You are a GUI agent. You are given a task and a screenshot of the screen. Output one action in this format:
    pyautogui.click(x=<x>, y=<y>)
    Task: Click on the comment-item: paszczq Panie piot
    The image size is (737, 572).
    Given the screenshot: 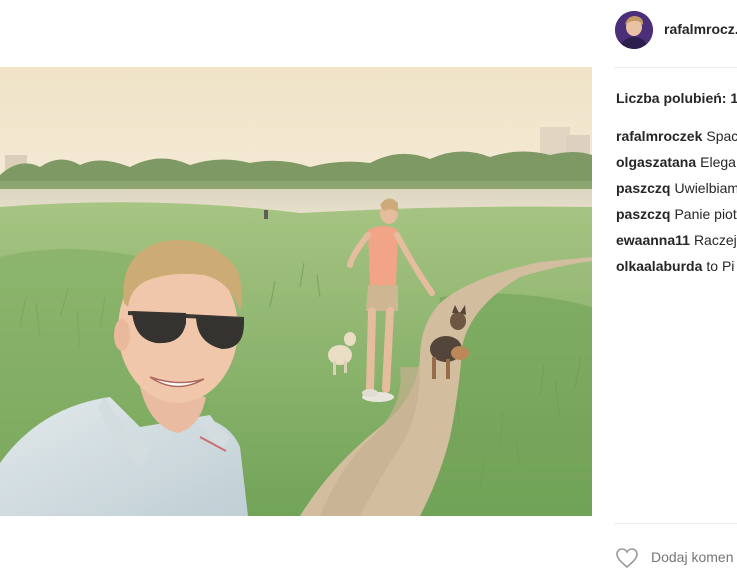 What is the action you would take?
    pyautogui.click(x=676, y=217)
    